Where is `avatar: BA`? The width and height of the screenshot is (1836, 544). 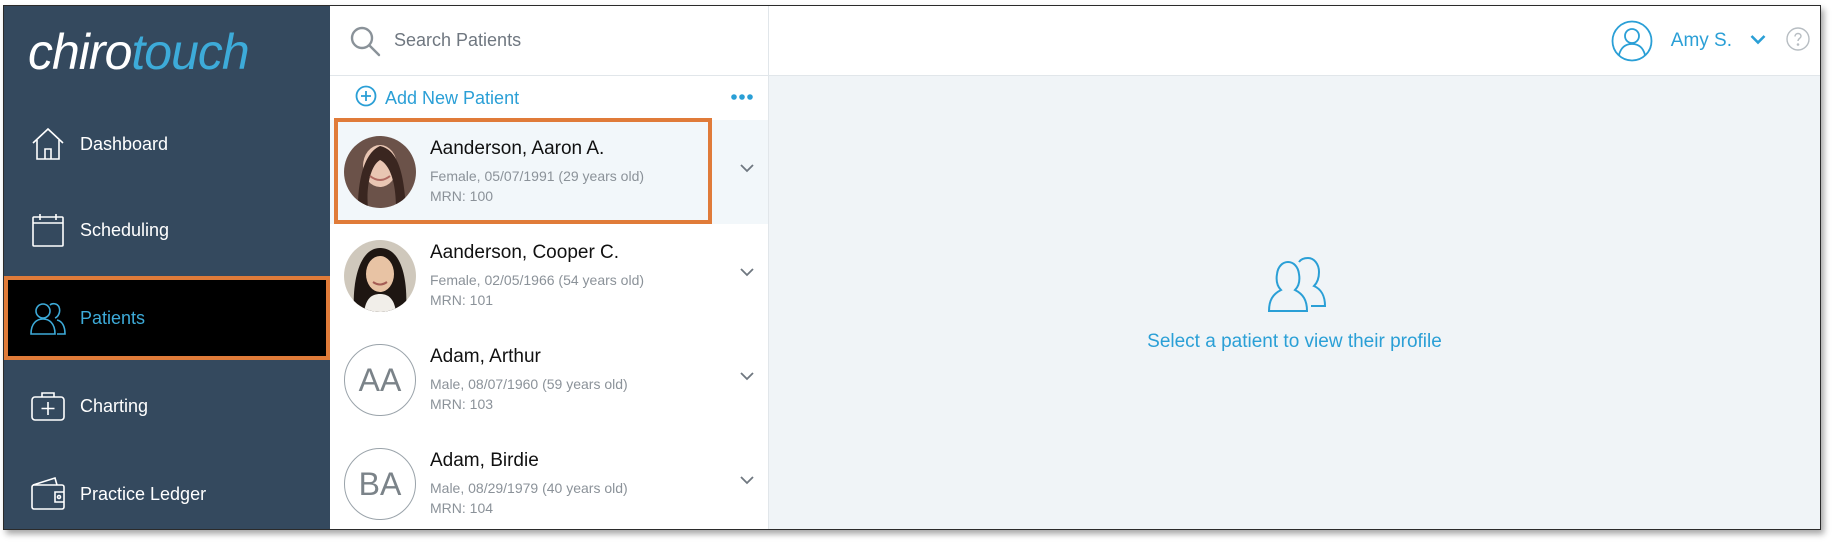 avatar: BA is located at coordinates (380, 484).